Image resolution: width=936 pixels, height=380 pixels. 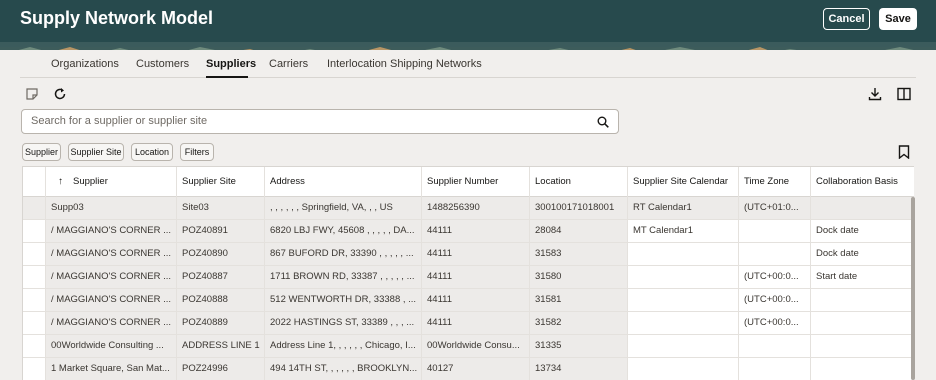 What do you see at coordinates (603, 122) in the screenshot?
I see `search-icon` at bounding box center [603, 122].